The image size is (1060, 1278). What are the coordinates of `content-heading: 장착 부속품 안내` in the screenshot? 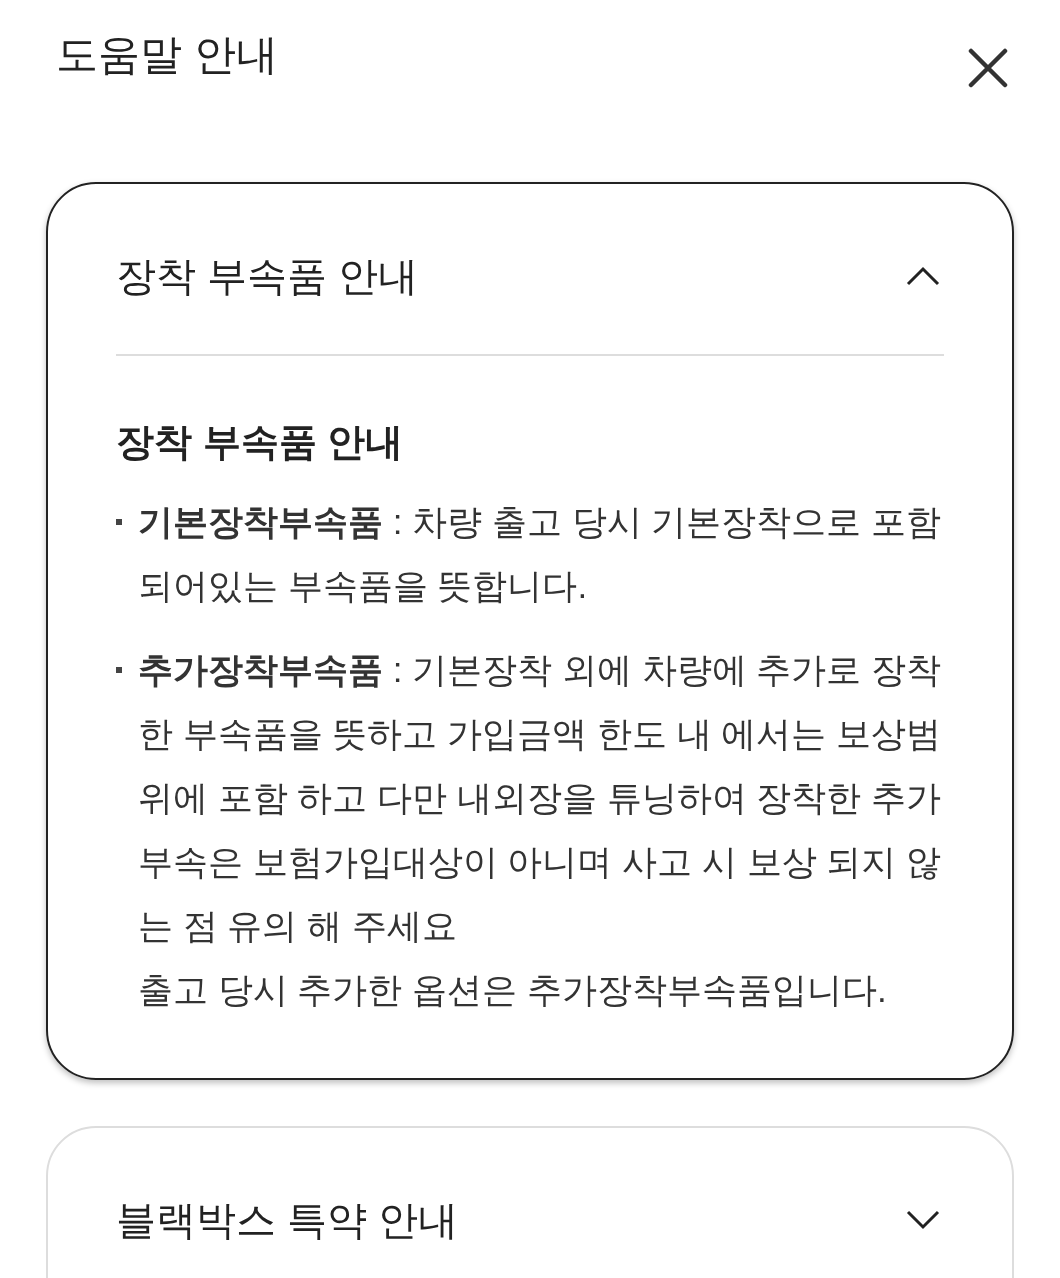 It's located at (260, 442).